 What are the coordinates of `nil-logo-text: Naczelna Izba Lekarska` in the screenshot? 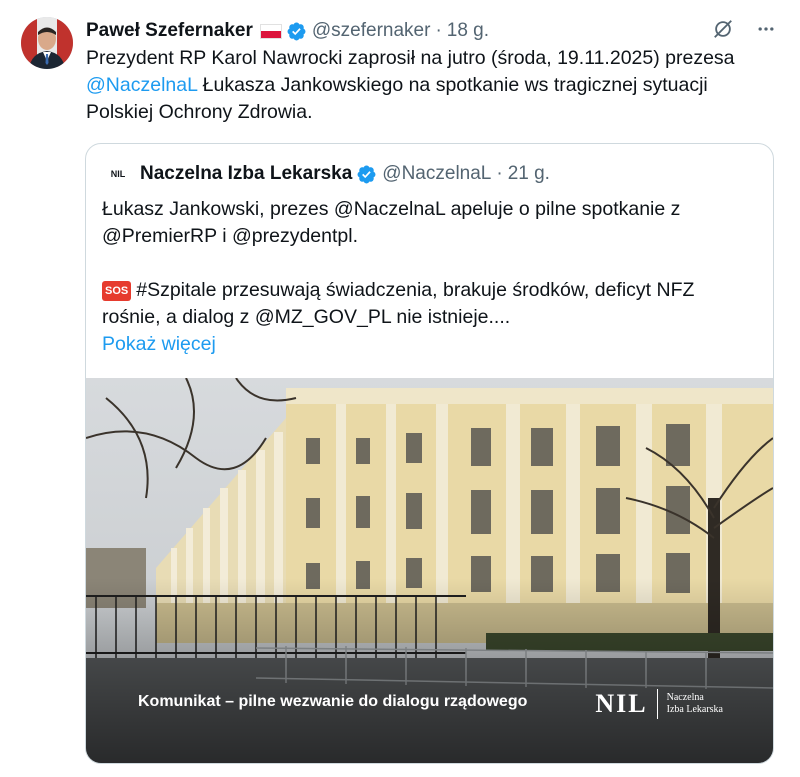 It's located at (695, 704).